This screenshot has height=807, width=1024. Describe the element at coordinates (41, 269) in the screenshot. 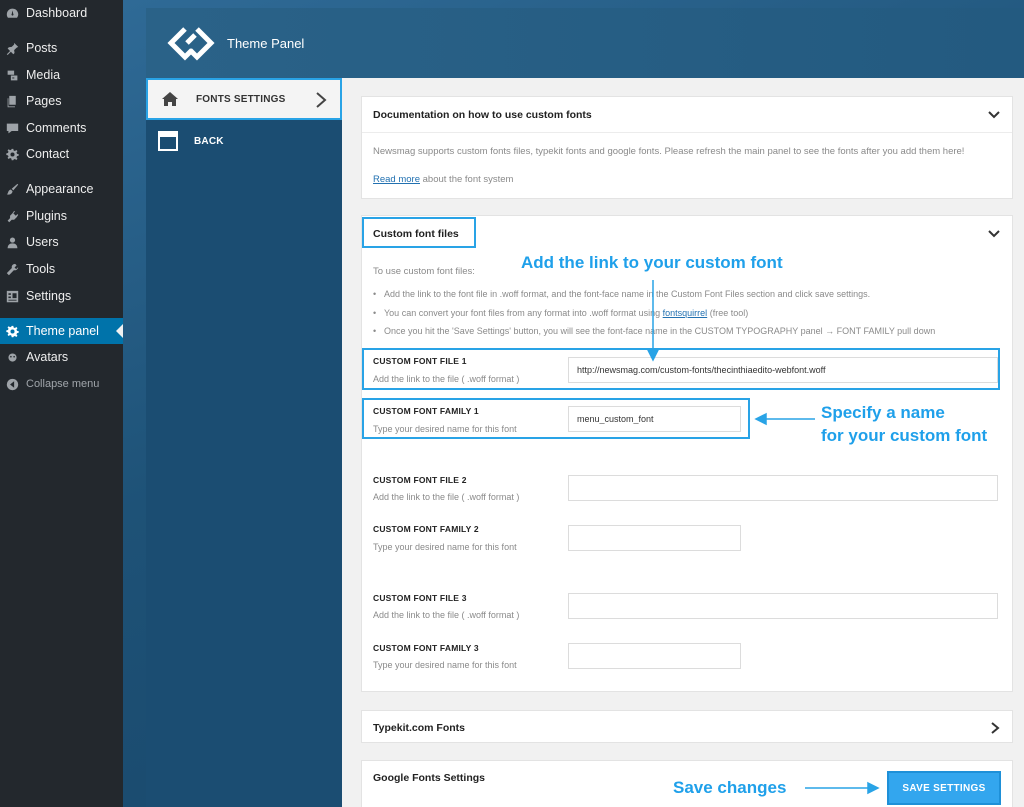

I see `wp-menu-label: Tools` at that location.